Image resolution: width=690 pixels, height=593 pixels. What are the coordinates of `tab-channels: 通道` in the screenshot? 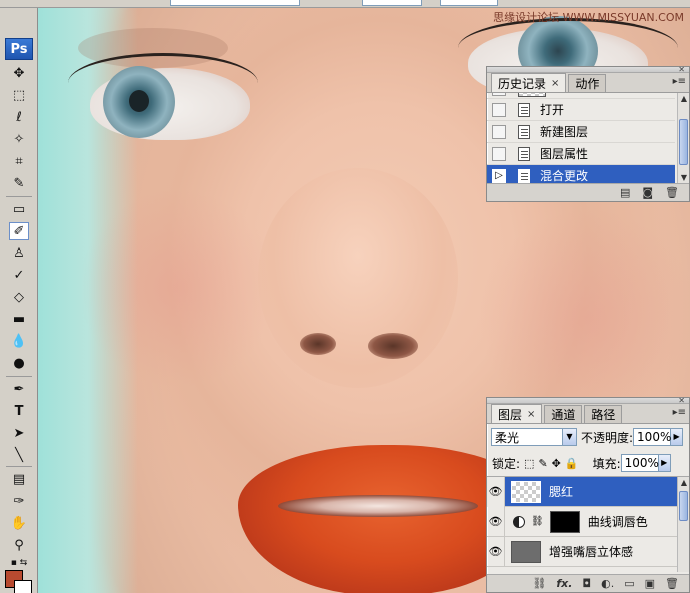 It's located at (563, 414).